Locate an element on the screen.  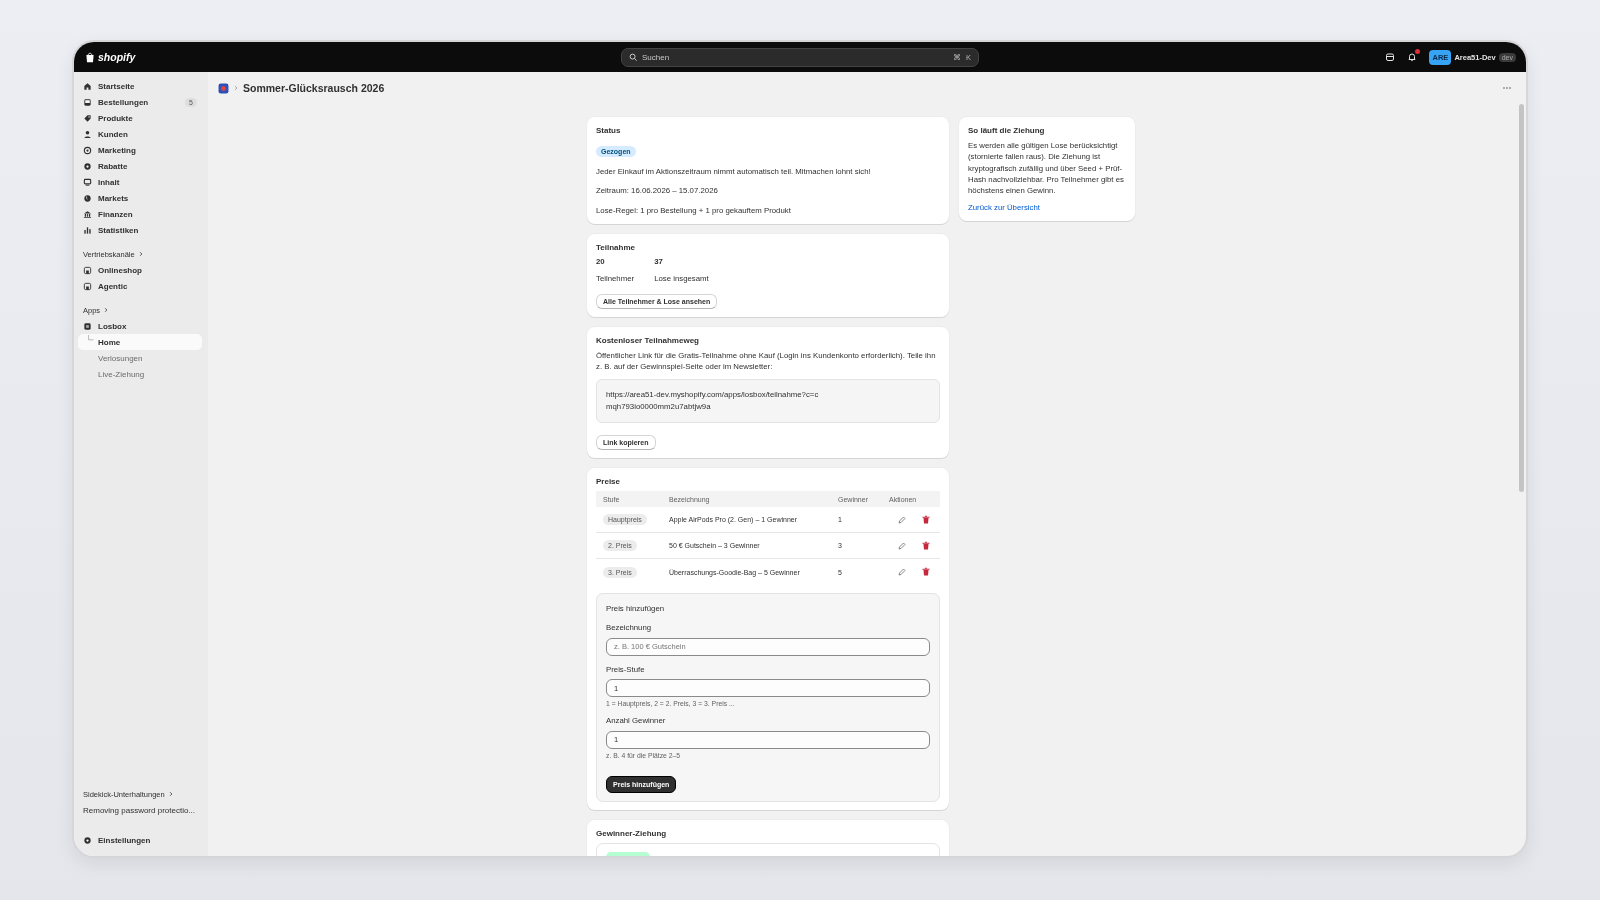
nav-item: Produkte is located at coordinates (140, 118).